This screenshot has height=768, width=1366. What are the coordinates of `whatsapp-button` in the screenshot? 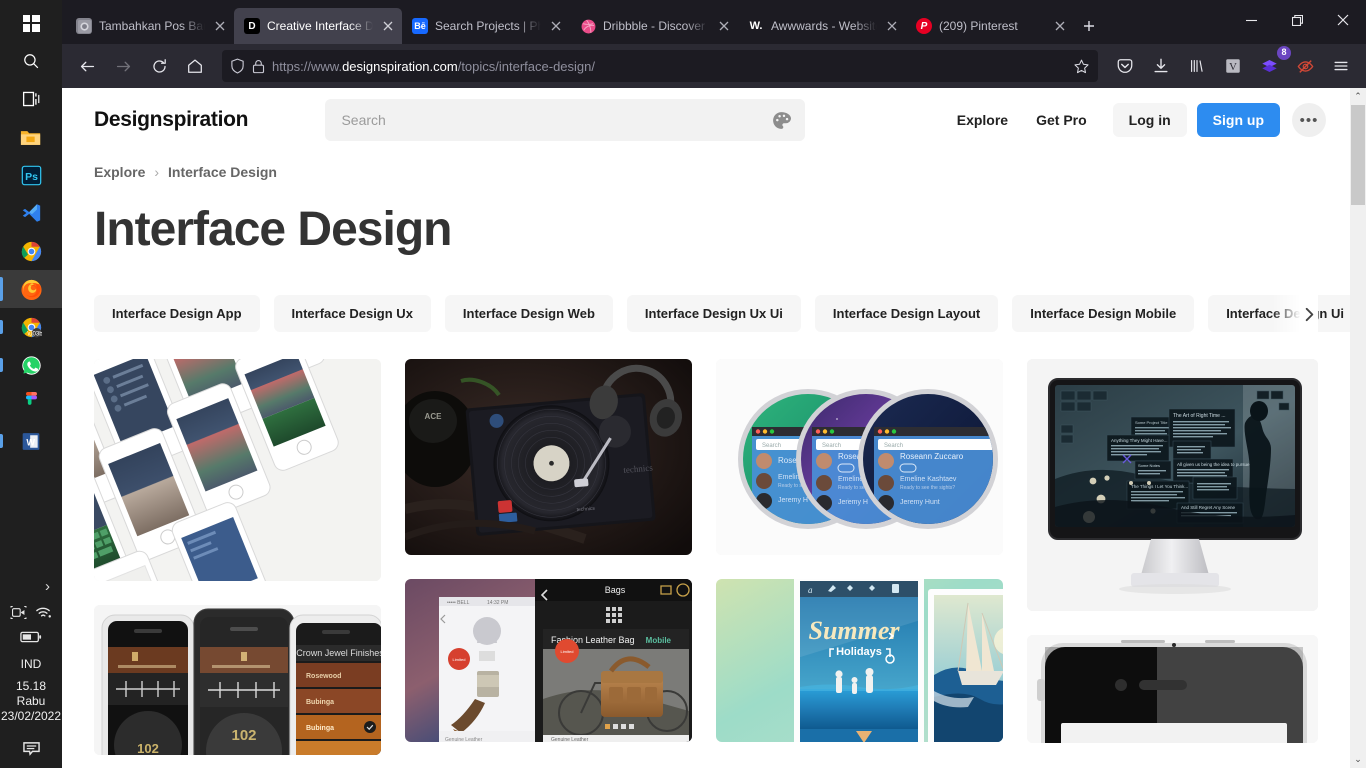 It's located at (31, 365).